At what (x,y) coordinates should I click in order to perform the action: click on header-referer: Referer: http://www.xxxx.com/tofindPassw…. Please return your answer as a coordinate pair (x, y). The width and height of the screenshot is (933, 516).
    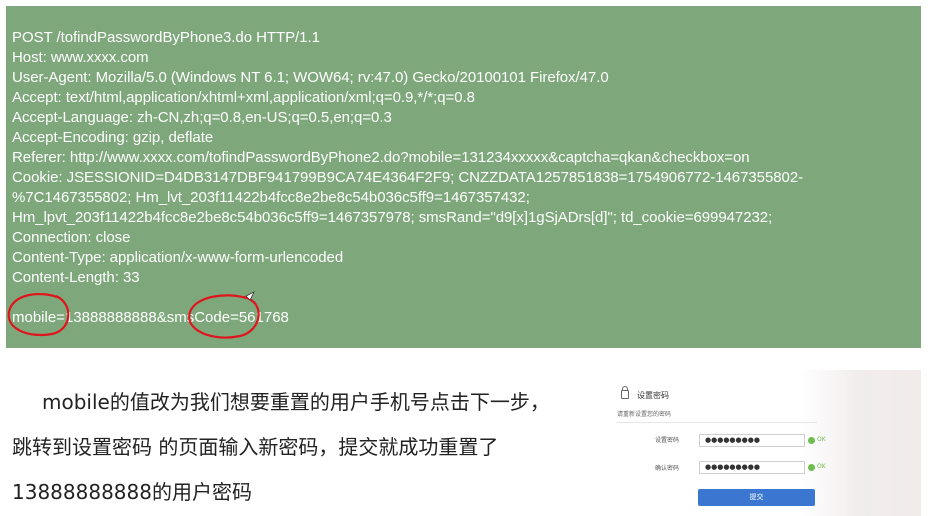
    Looking at the image, I should click on (381, 157).